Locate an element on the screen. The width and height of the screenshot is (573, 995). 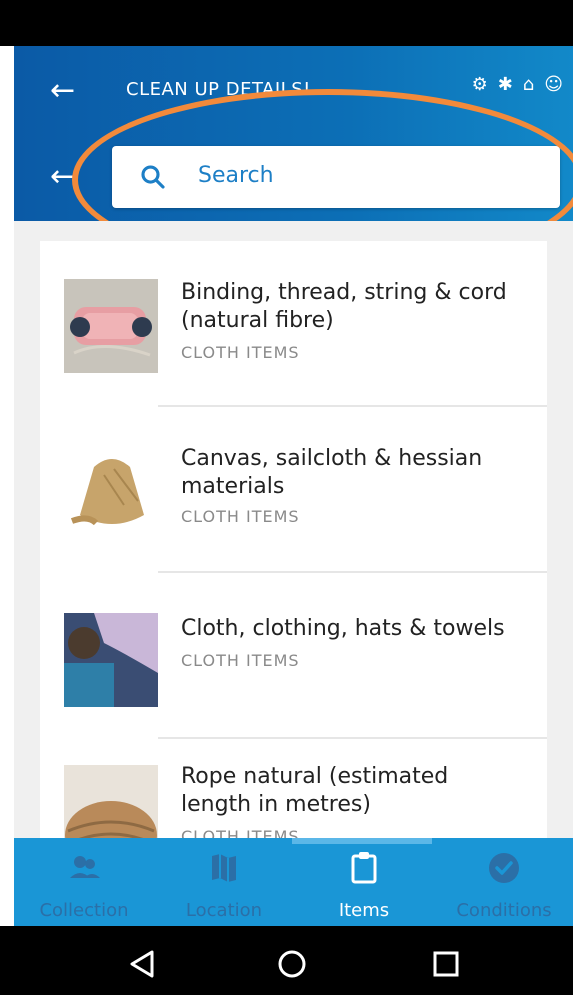
item-thumbnail-hessian-sack is located at coordinates (111, 492).